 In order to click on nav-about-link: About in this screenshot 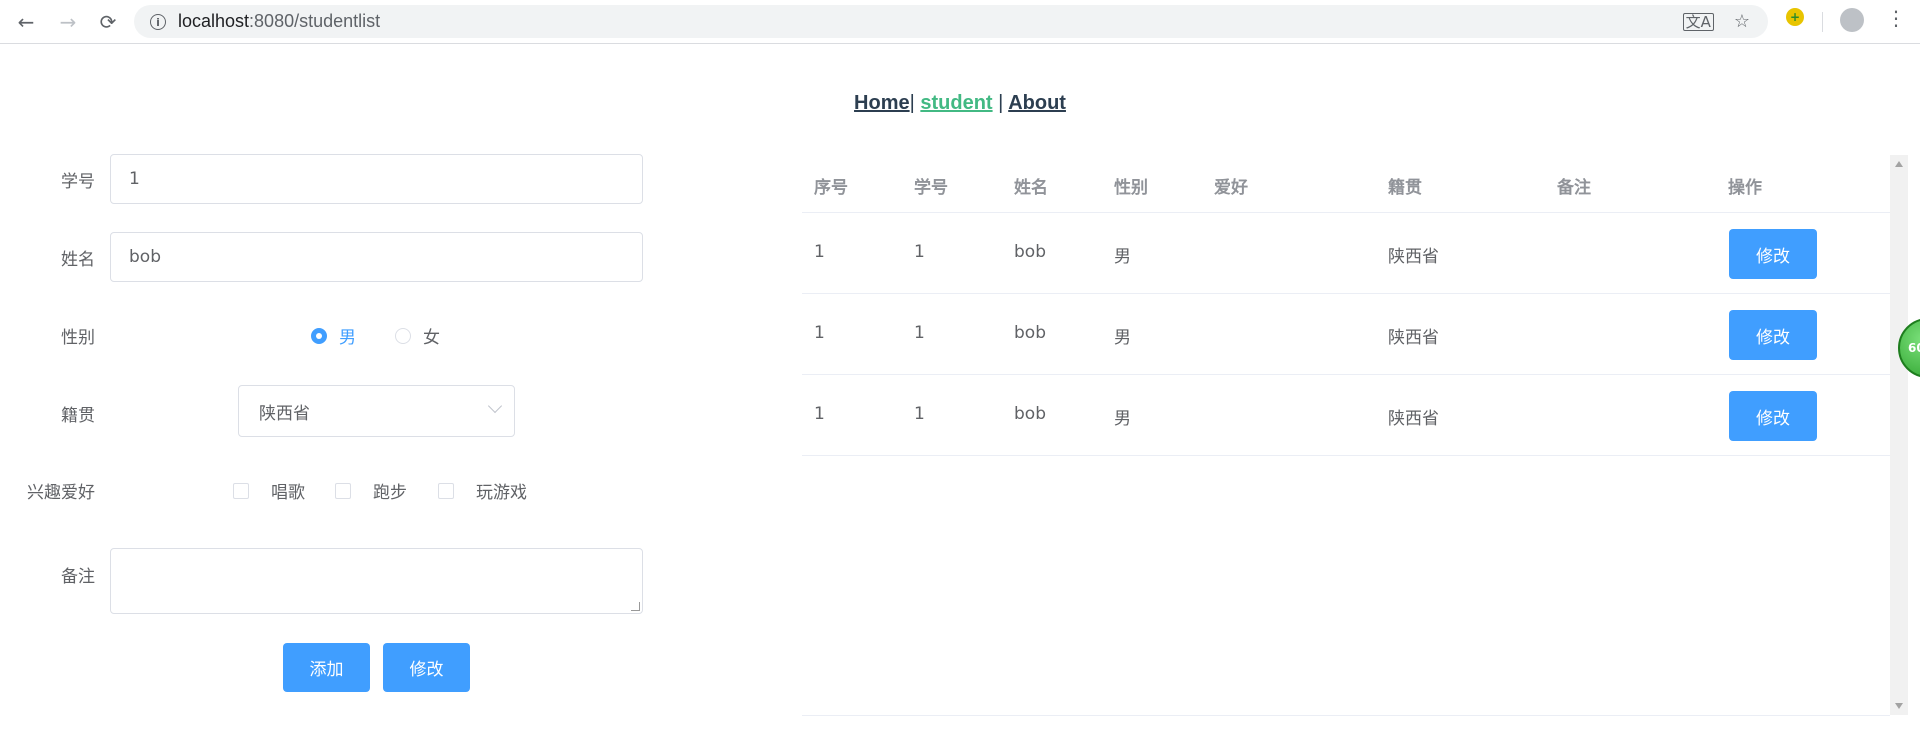, I will do `click(1037, 103)`.